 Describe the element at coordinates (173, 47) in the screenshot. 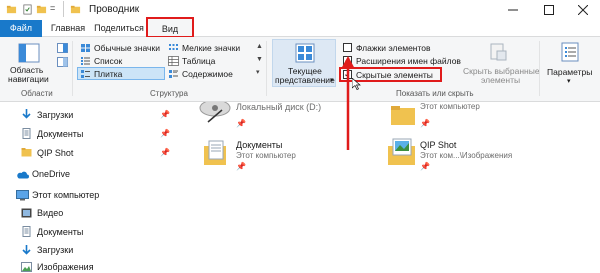

I see `small-icons-icon` at that location.